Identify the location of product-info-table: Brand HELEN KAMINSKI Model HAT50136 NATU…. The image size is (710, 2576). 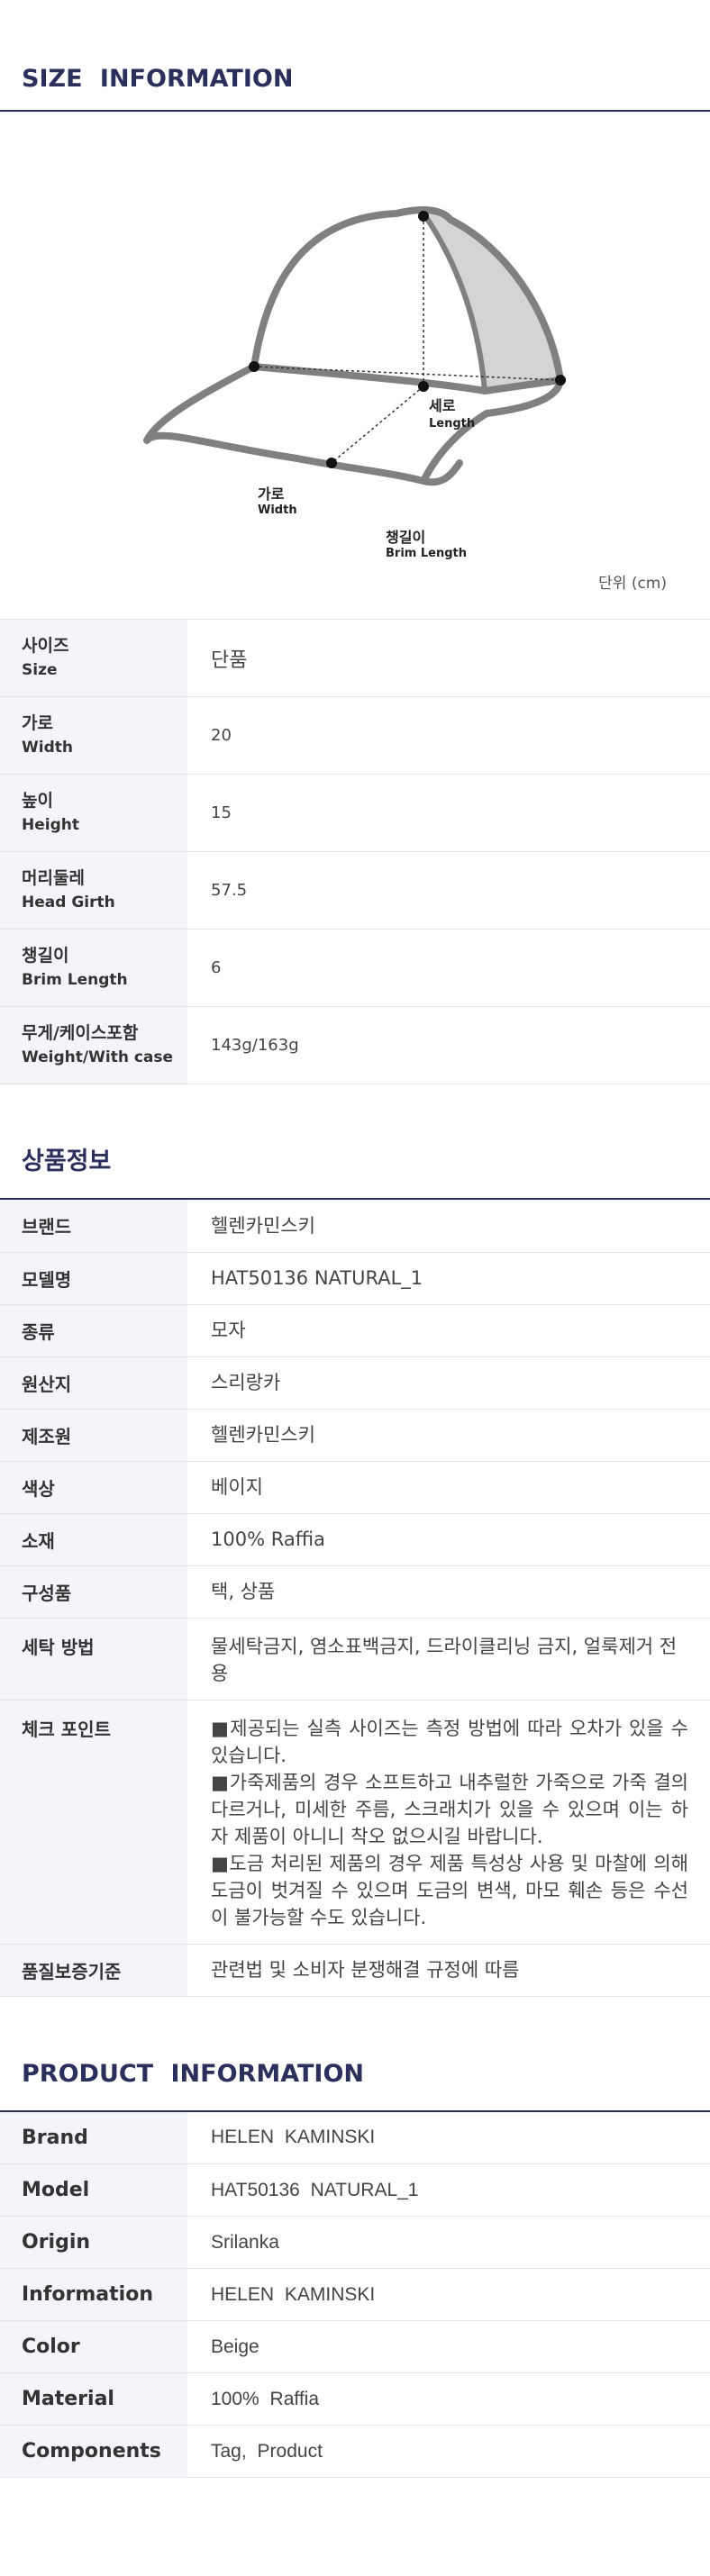
(355, 2294).